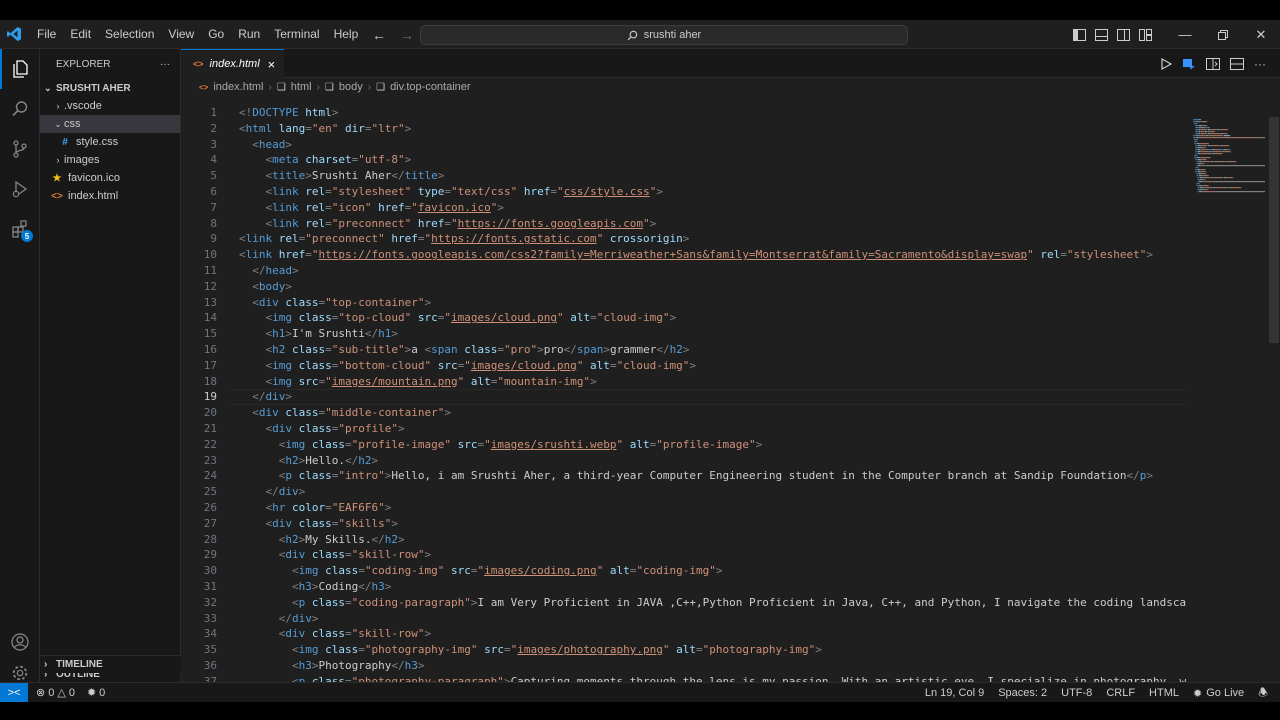 This screenshot has height=720, width=1280. Describe the element at coordinates (80, 34) in the screenshot. I see `menu-edit: Edit` at that location.